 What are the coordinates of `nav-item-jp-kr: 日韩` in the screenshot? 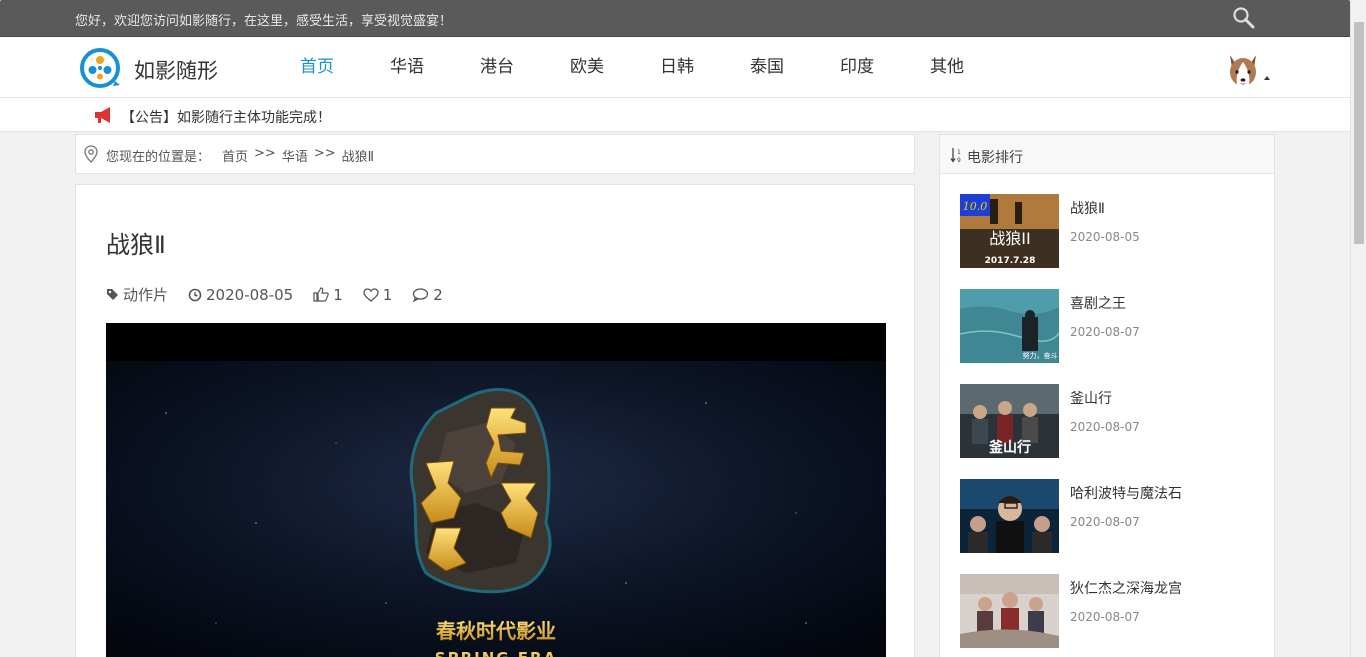 It's located at (695, 67).